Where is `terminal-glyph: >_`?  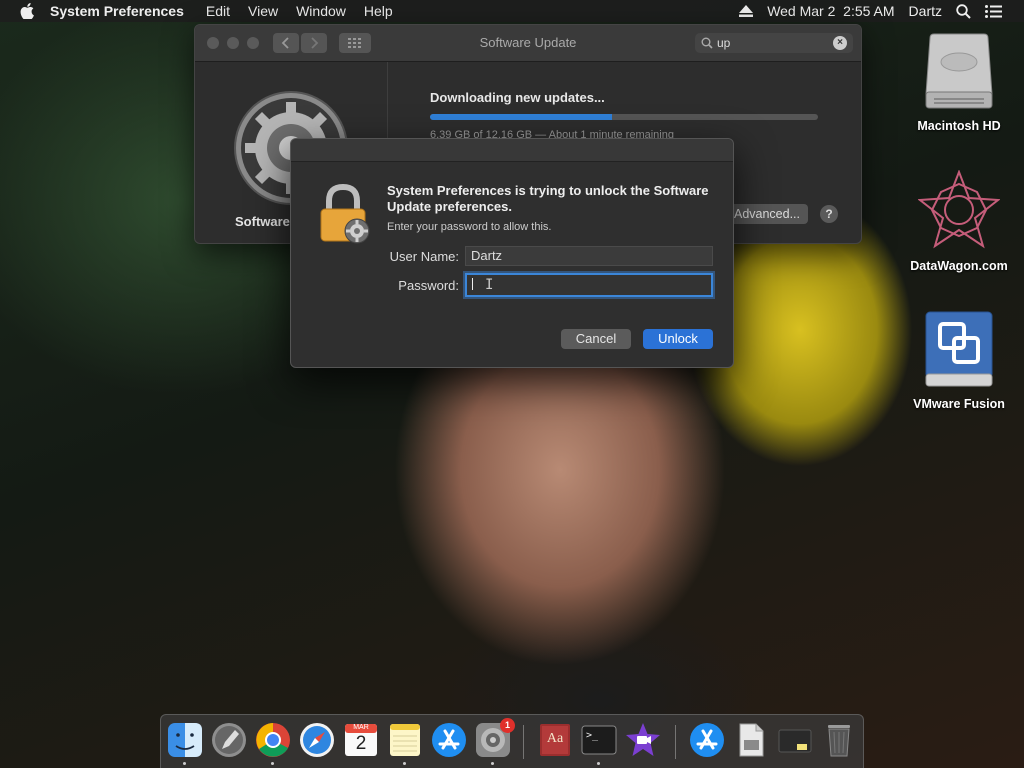
terminal-glyph: >_ is located at coordinates (592, 735).